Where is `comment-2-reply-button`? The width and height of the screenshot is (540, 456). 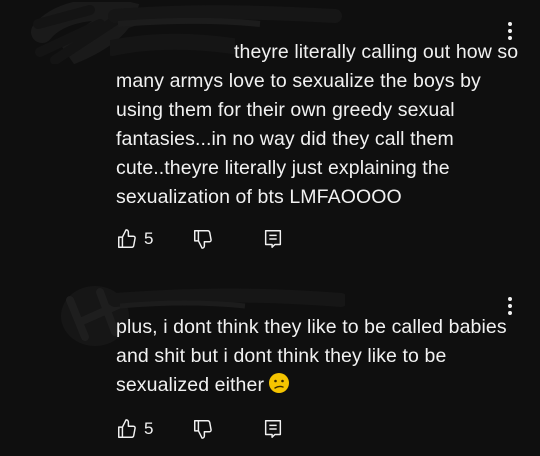
comment-2-reply-button is located at coordinates (273, 429).